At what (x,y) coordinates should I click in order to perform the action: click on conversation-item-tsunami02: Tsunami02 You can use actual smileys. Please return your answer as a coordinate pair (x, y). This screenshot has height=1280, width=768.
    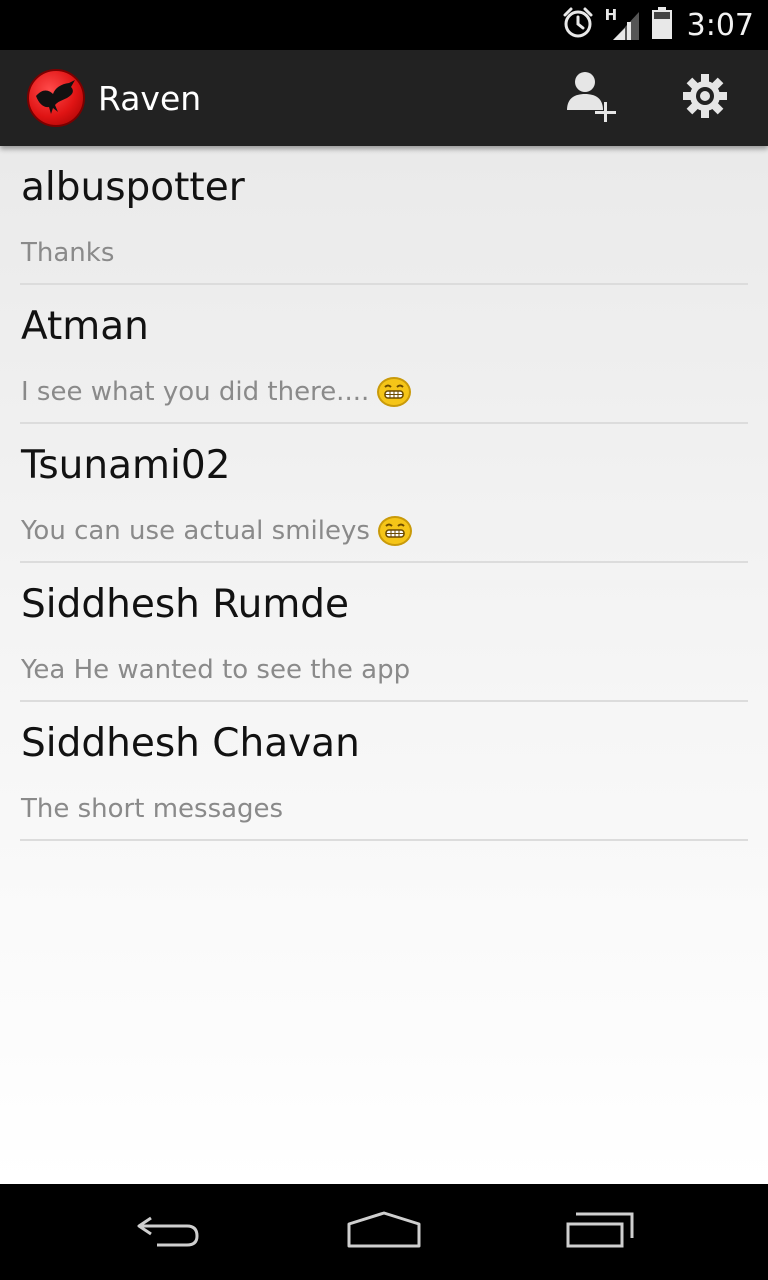
    Looking at the image, I should click on (384, 493).